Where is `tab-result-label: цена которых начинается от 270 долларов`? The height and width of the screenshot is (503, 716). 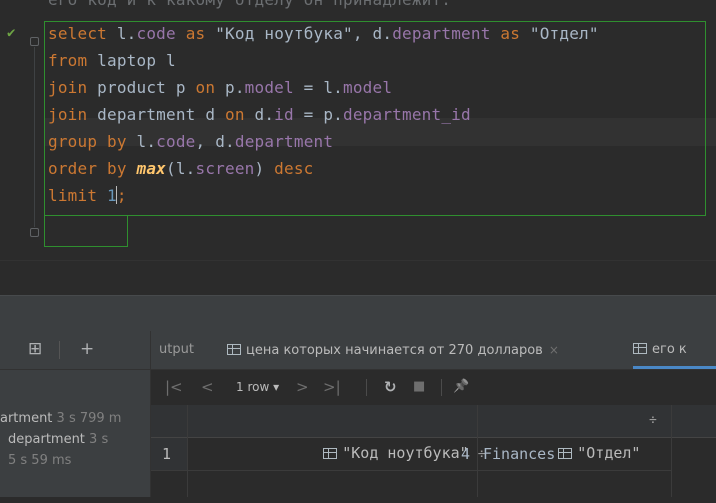
tab-result-label: цена которых начинается от 270 долларов is located at coordinates (394, 350).